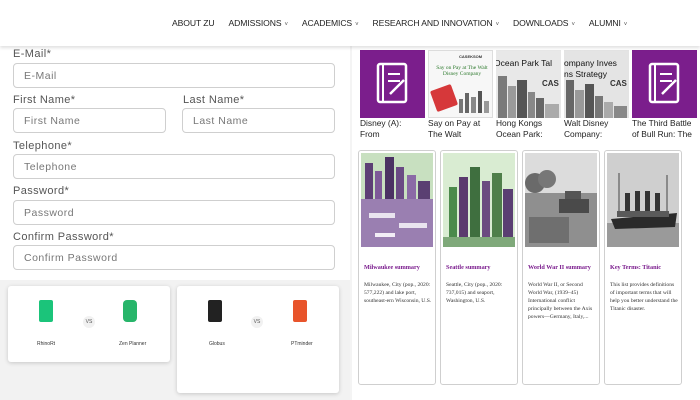  Describe the element at coordinates (397, 200) in the screenshot. I see `milwaukee-image` at that location.